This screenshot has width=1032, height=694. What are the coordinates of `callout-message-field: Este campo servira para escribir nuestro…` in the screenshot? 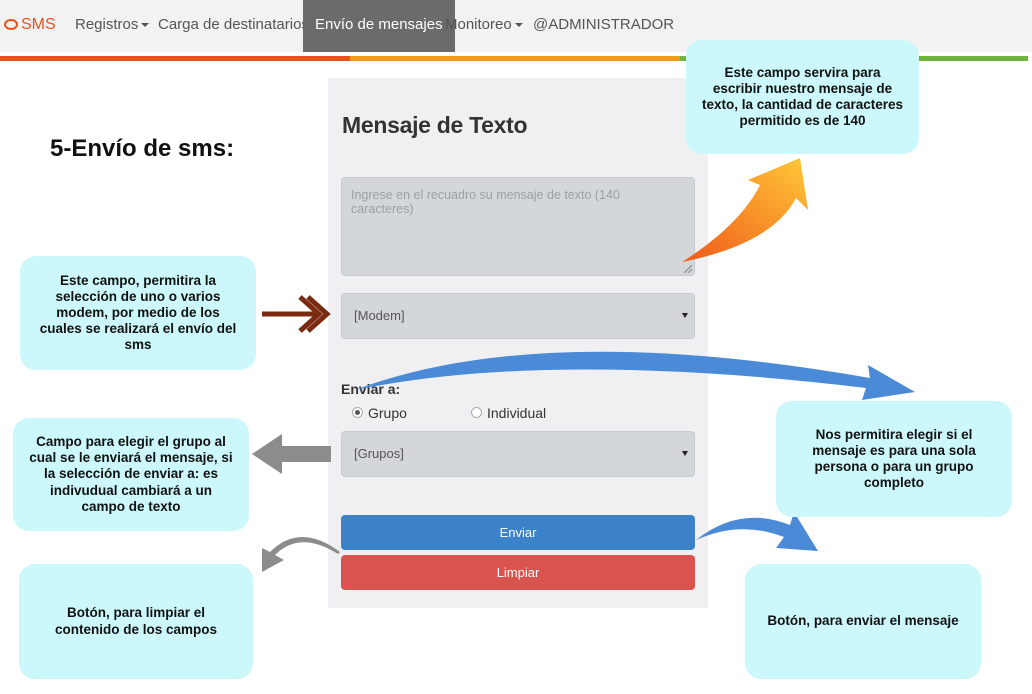 It's located at (802, 97).